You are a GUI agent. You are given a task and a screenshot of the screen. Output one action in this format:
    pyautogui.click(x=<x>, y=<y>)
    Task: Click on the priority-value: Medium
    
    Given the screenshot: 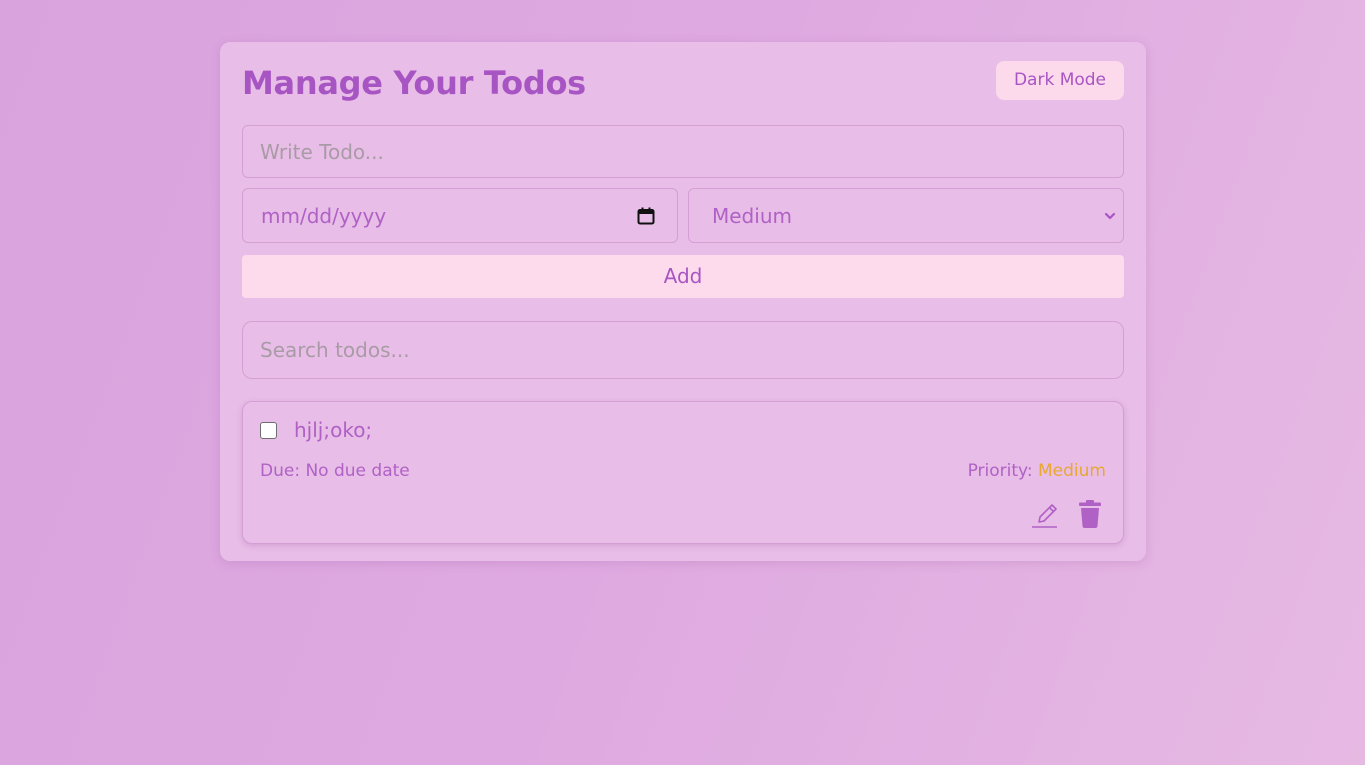 What is the action you would take?
    pyautogui.click(x=1072, y=471)
    